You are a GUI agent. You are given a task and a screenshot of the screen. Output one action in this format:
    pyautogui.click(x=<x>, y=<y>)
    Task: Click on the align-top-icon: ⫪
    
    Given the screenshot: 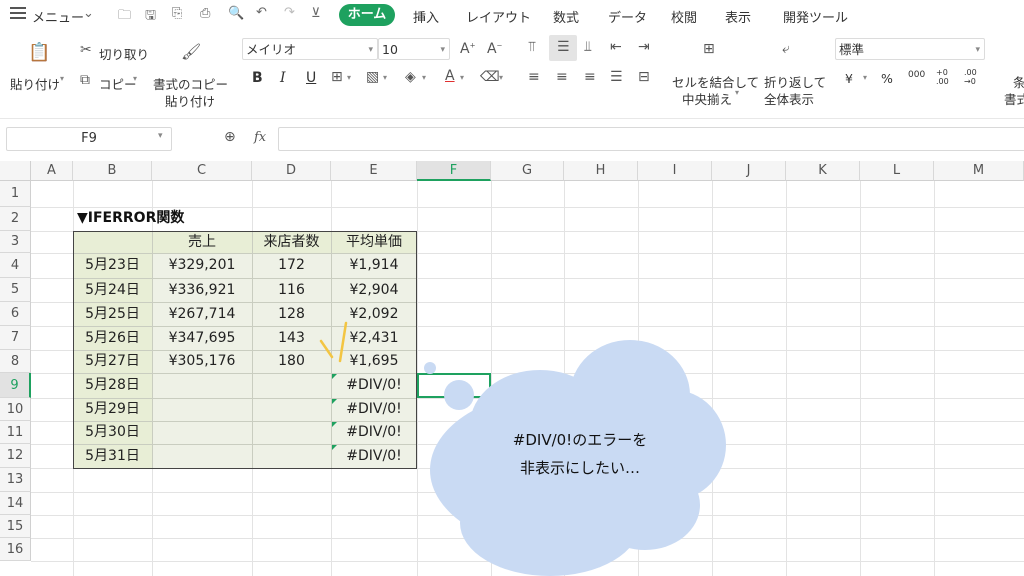 What is the action you would take?
    pyautogui.click(x=532, y=47)
    